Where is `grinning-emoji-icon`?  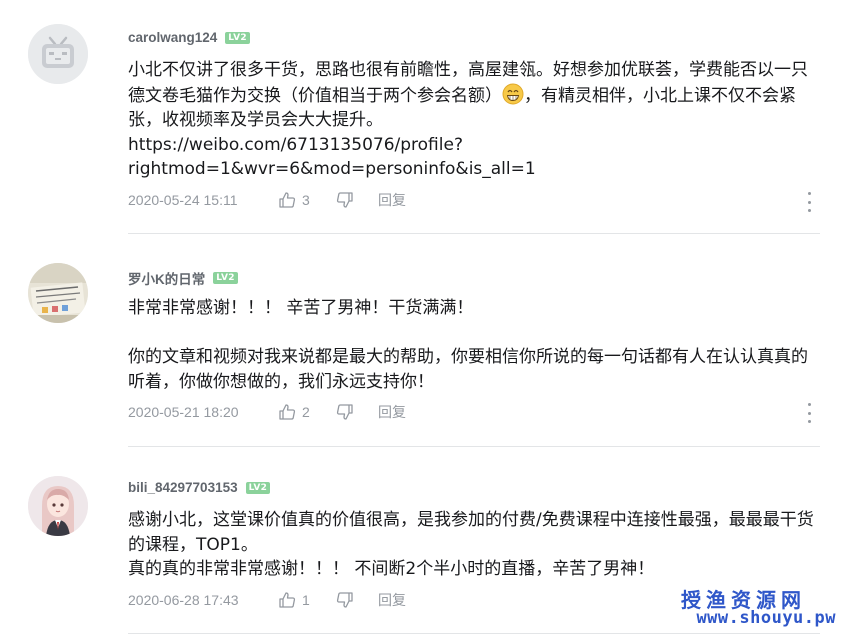 grinning-emoji-icon is located at coordinates (513, 93).